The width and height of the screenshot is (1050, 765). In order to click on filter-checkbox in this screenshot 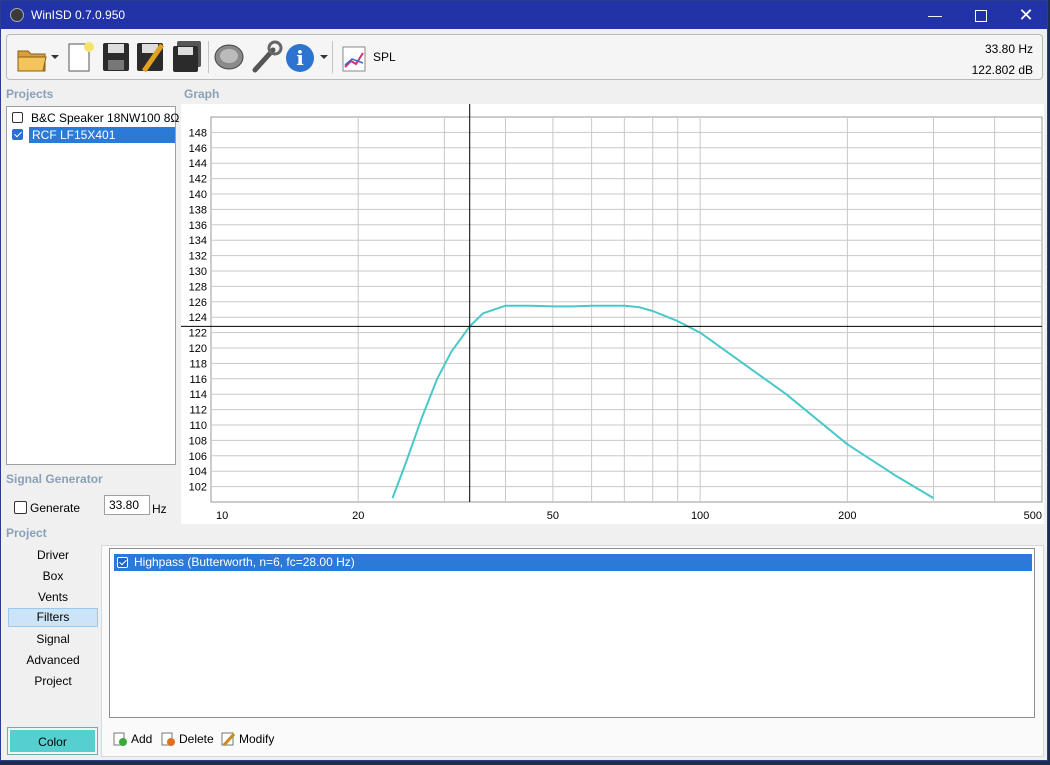, I will do `click(122, 562)`.